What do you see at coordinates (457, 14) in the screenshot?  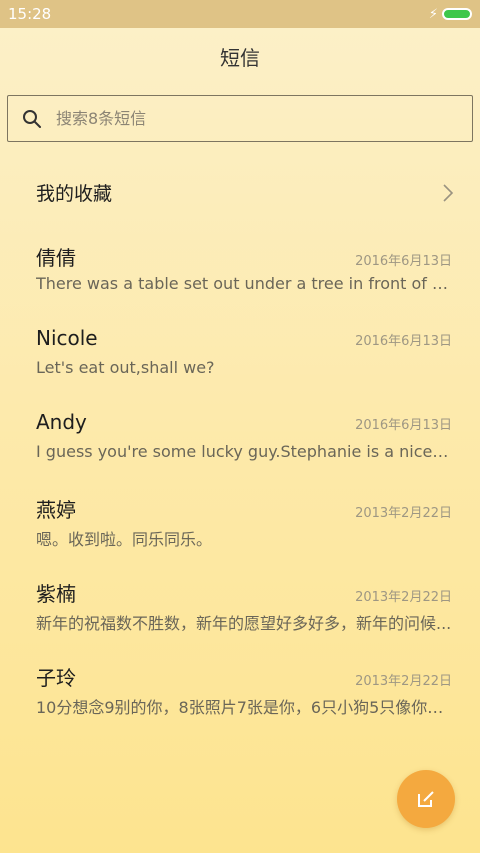 I see `battery-icon` at bounding box center [457, 14].